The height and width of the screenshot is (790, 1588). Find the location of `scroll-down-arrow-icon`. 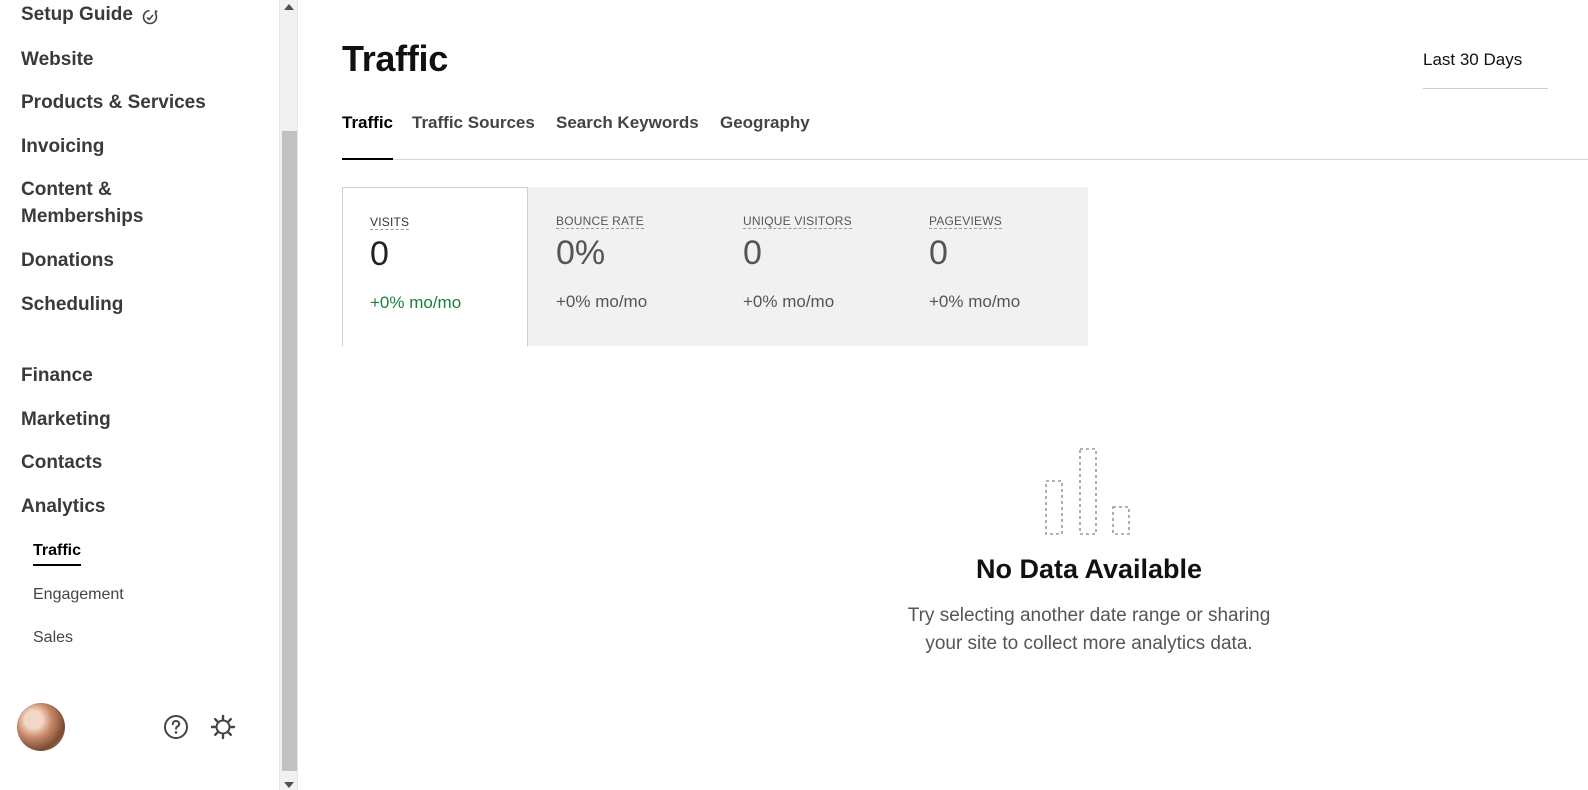

scroll-down-arrow-icon is located at coordinates (289, 785).